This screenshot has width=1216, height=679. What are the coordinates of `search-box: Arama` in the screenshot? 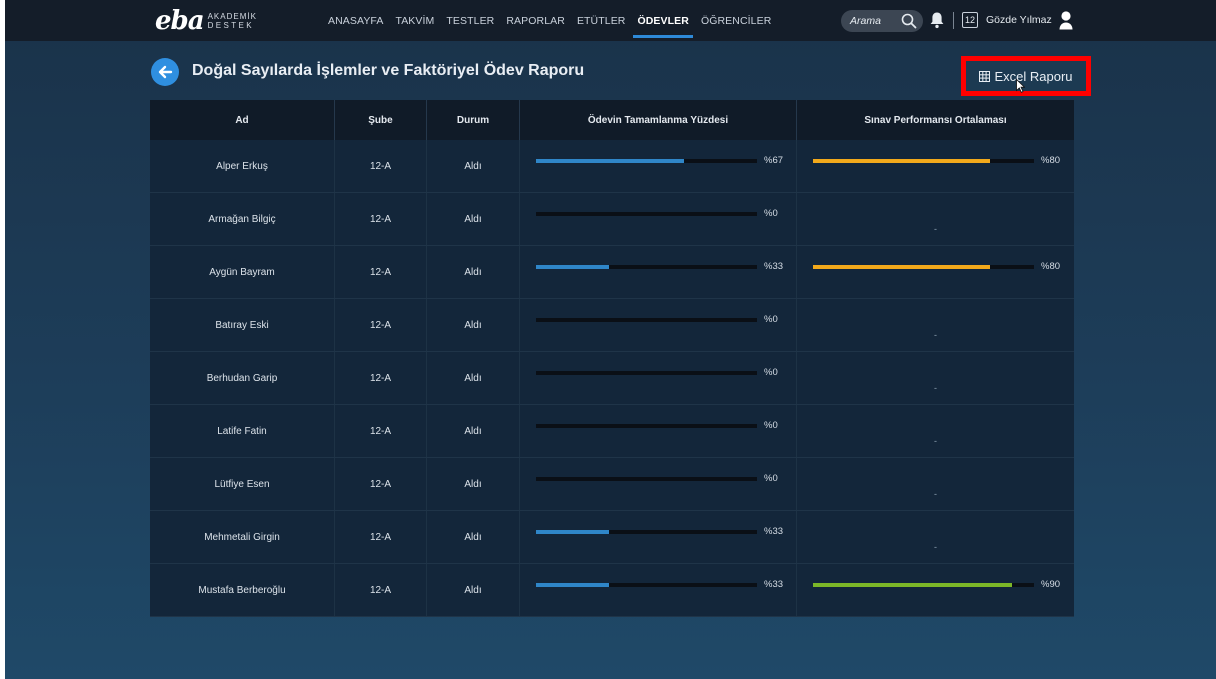 It's located at (882, 21).